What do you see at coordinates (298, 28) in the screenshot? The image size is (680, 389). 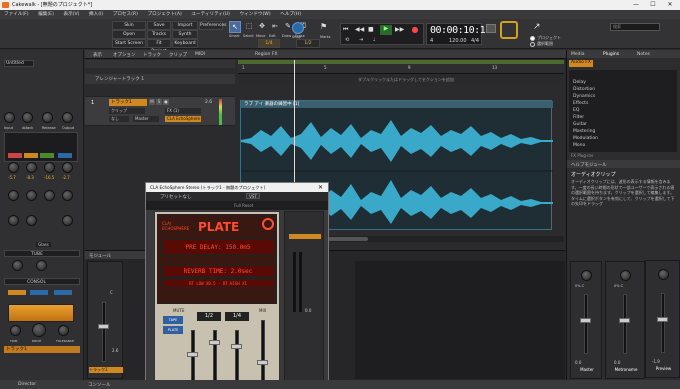 I see `snap-toggle-icon` at bounding box center [298, 28].